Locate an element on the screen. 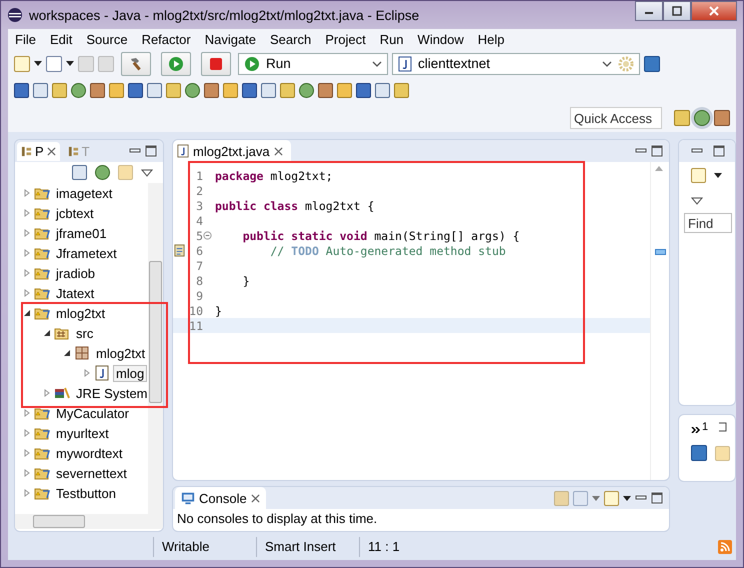 Image resolution: width=744 pixels, height=568 pixels. chevron-down-icon is located at coordinates (607, 63).